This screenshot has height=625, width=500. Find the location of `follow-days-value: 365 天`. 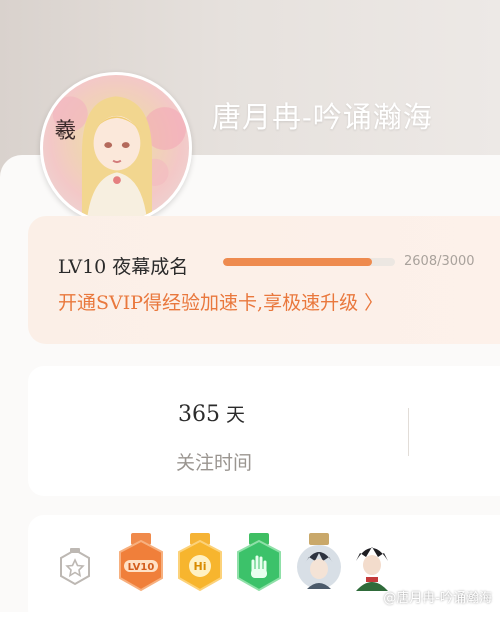

follow-days-value: 365 天 is located at coordinates (211, 413).